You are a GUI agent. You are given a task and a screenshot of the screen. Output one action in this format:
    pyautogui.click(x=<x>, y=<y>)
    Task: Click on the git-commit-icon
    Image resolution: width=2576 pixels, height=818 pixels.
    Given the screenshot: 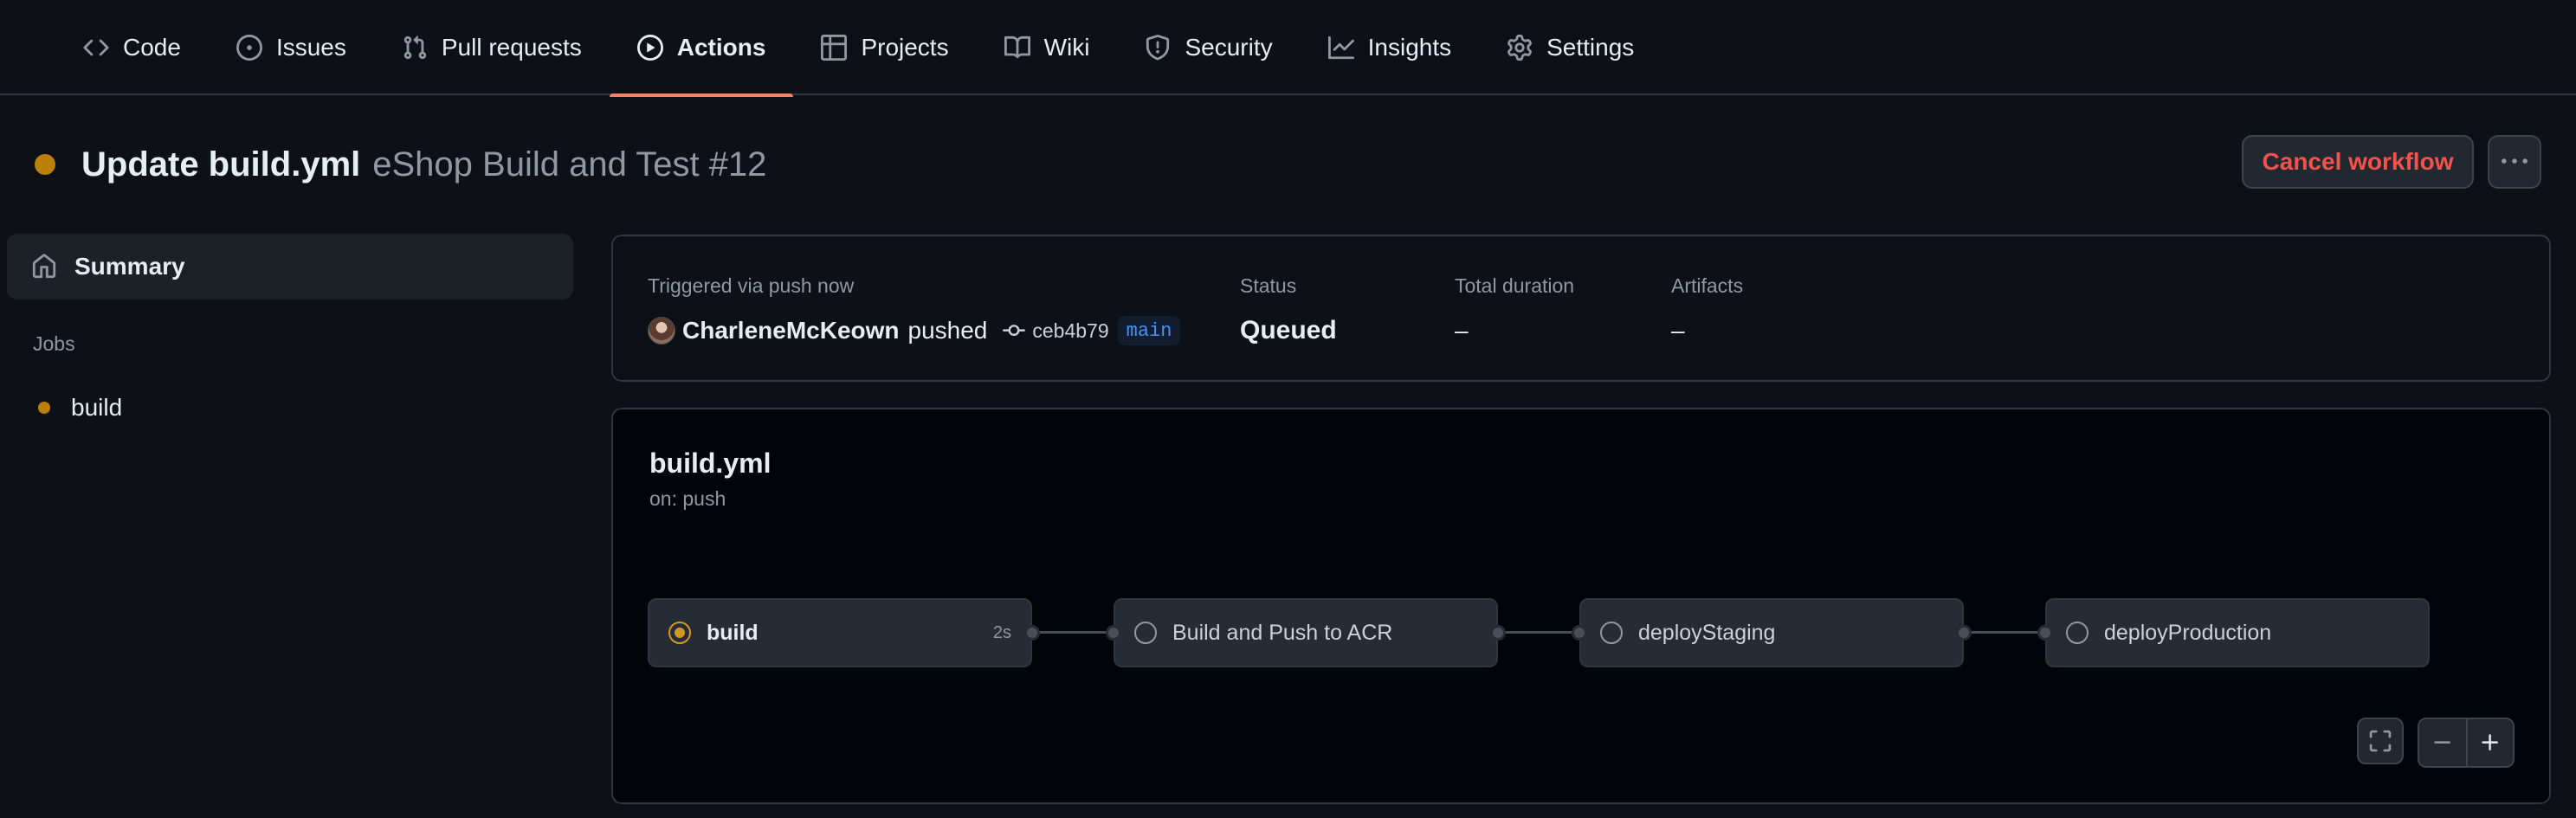 What is the action you would take?
    pyautogui.click(x=1015, y=330)
    